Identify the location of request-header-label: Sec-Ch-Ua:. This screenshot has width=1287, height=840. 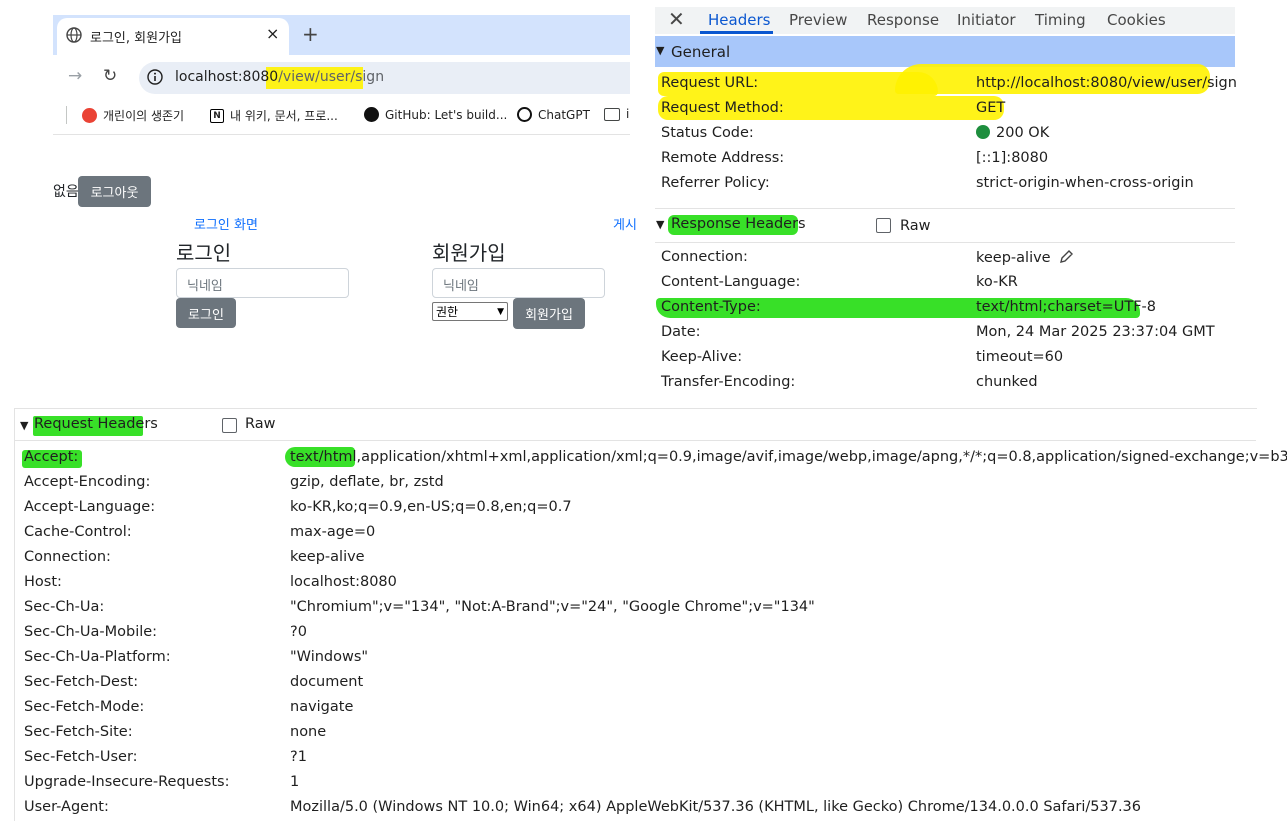
(64, 607).